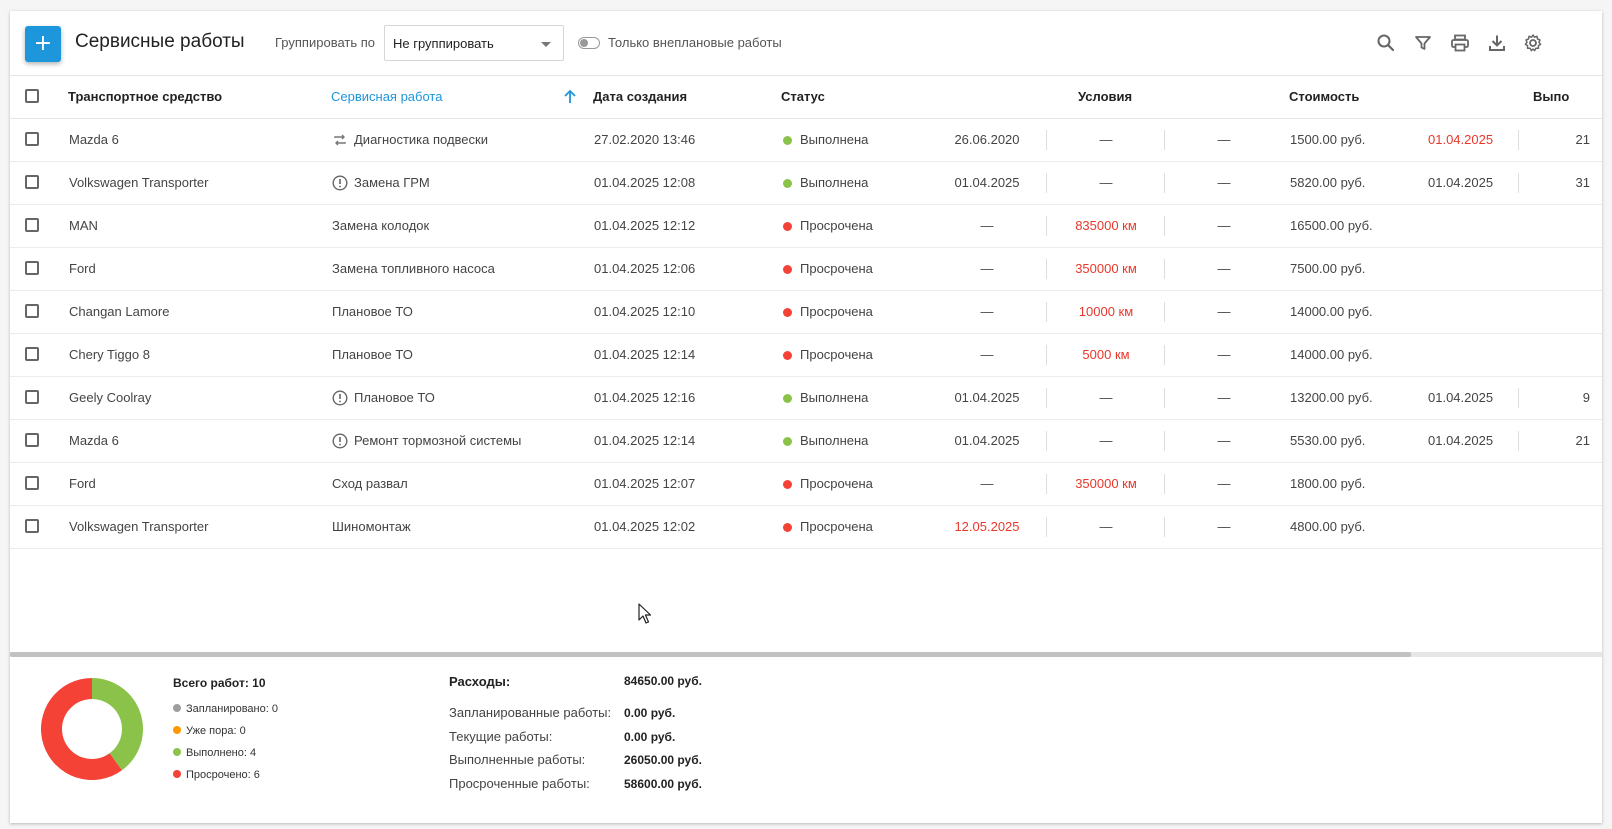 The height and width of the screenshot is (829, 1612). What do you see at coordinates (663, 760) in the screenshot?
I see `summary-line-value: 26050.00 руб.` at bounding box center [663, 760].